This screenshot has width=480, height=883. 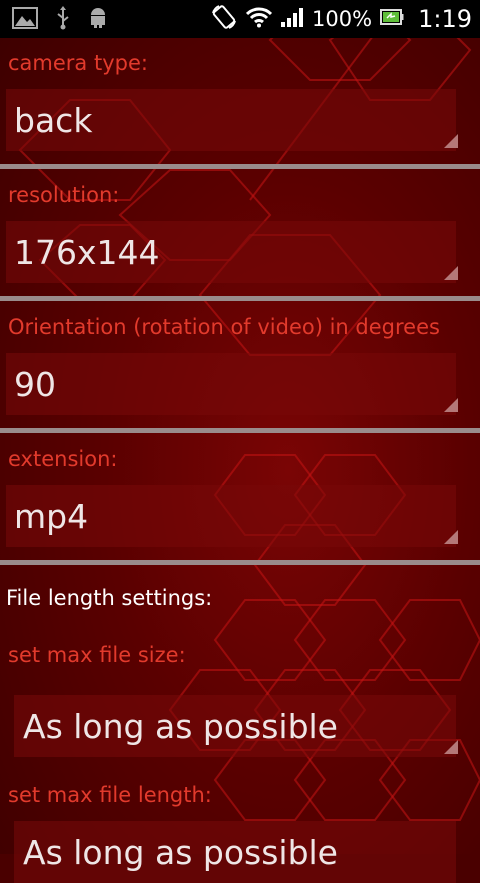 What do you see at coordinates (35, 384) in the screenshot?
I see `orientation-value: 90` at bounding box center [35, 384].